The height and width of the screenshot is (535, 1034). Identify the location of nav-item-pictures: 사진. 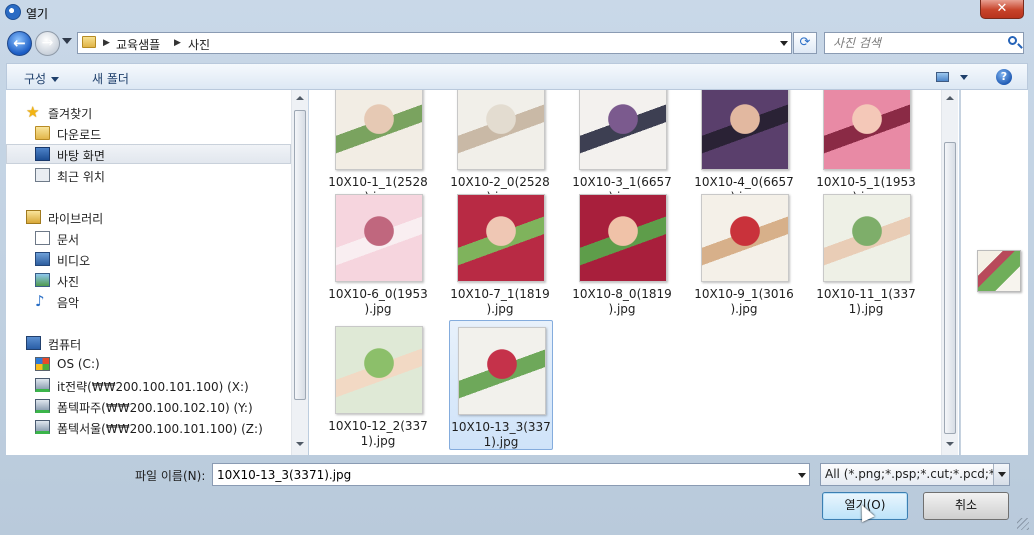
(160, 281).